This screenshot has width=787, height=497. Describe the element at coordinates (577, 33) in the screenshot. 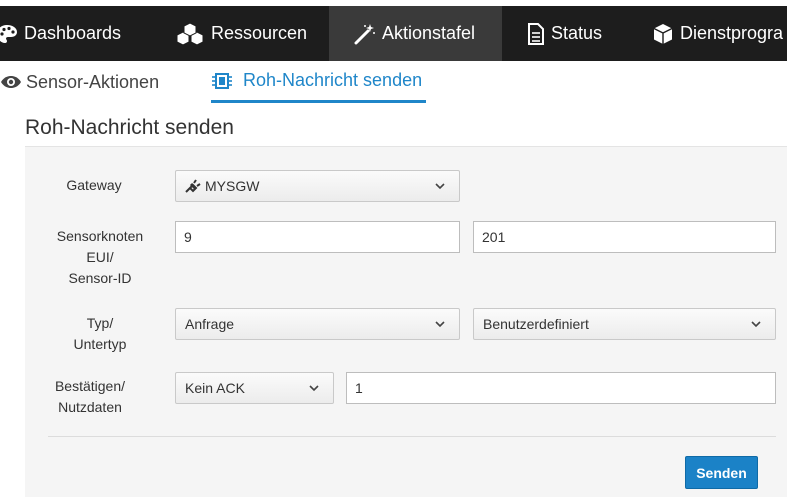

I see `nav-item-label: Status` at that location.